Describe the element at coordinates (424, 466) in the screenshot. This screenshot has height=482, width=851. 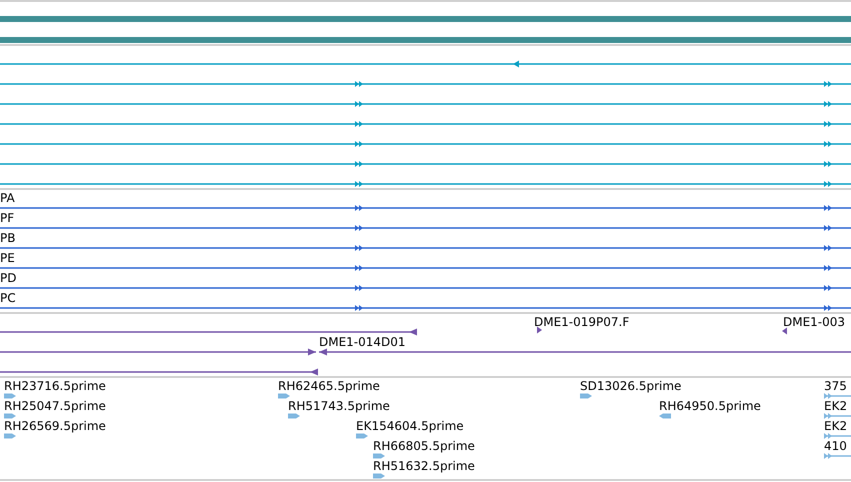
I see `est-label: RH51632.5prime` at that location.